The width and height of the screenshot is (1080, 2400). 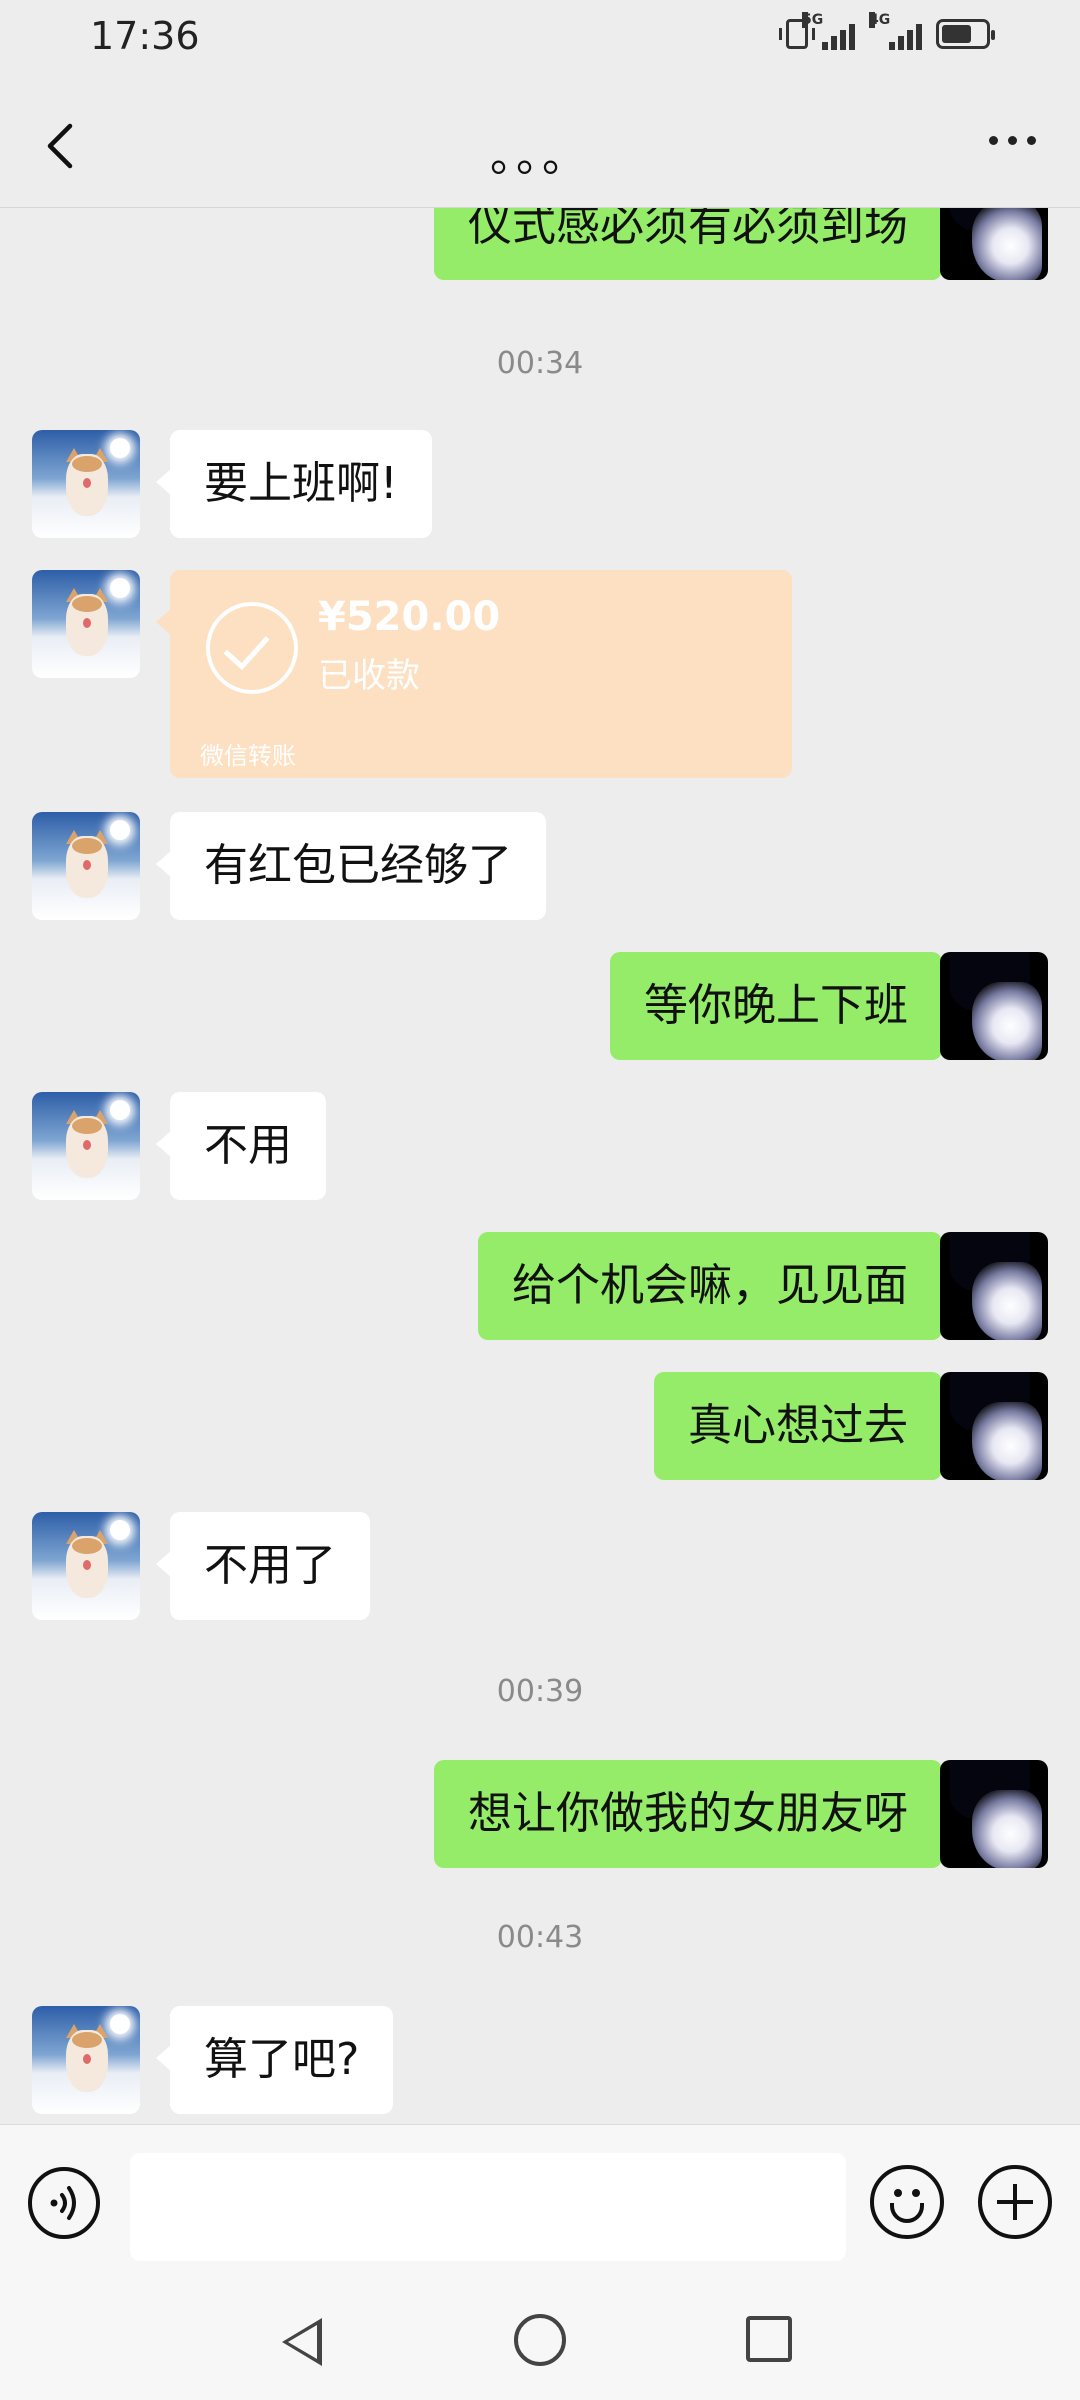 What do you see at coordinates (64, 2203) in the screenshot?
I see `voice-input-icon` at bounding box center [64, 2203].